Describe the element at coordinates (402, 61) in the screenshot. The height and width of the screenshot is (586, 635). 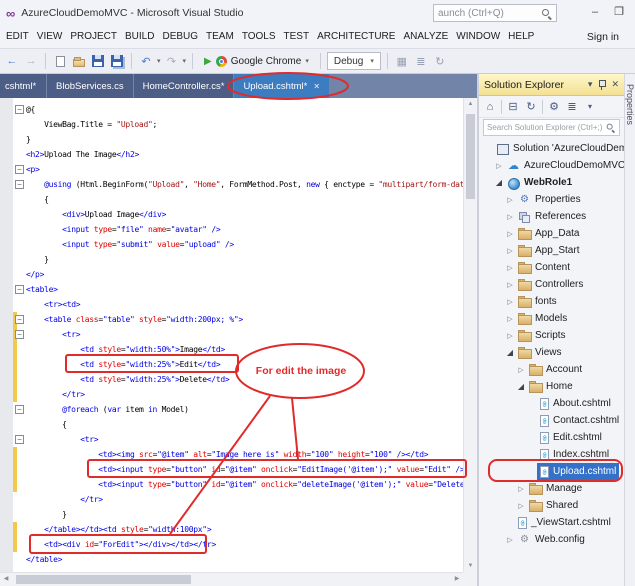
I see `layout-icon: ▦` at that location.